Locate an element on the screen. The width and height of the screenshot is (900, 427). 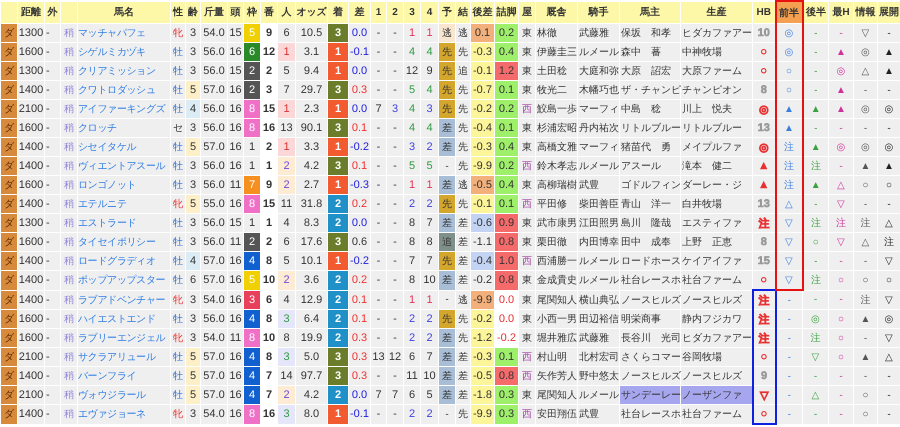
horse-name-link: サクラアリュール is located at coordinates (124, 357).